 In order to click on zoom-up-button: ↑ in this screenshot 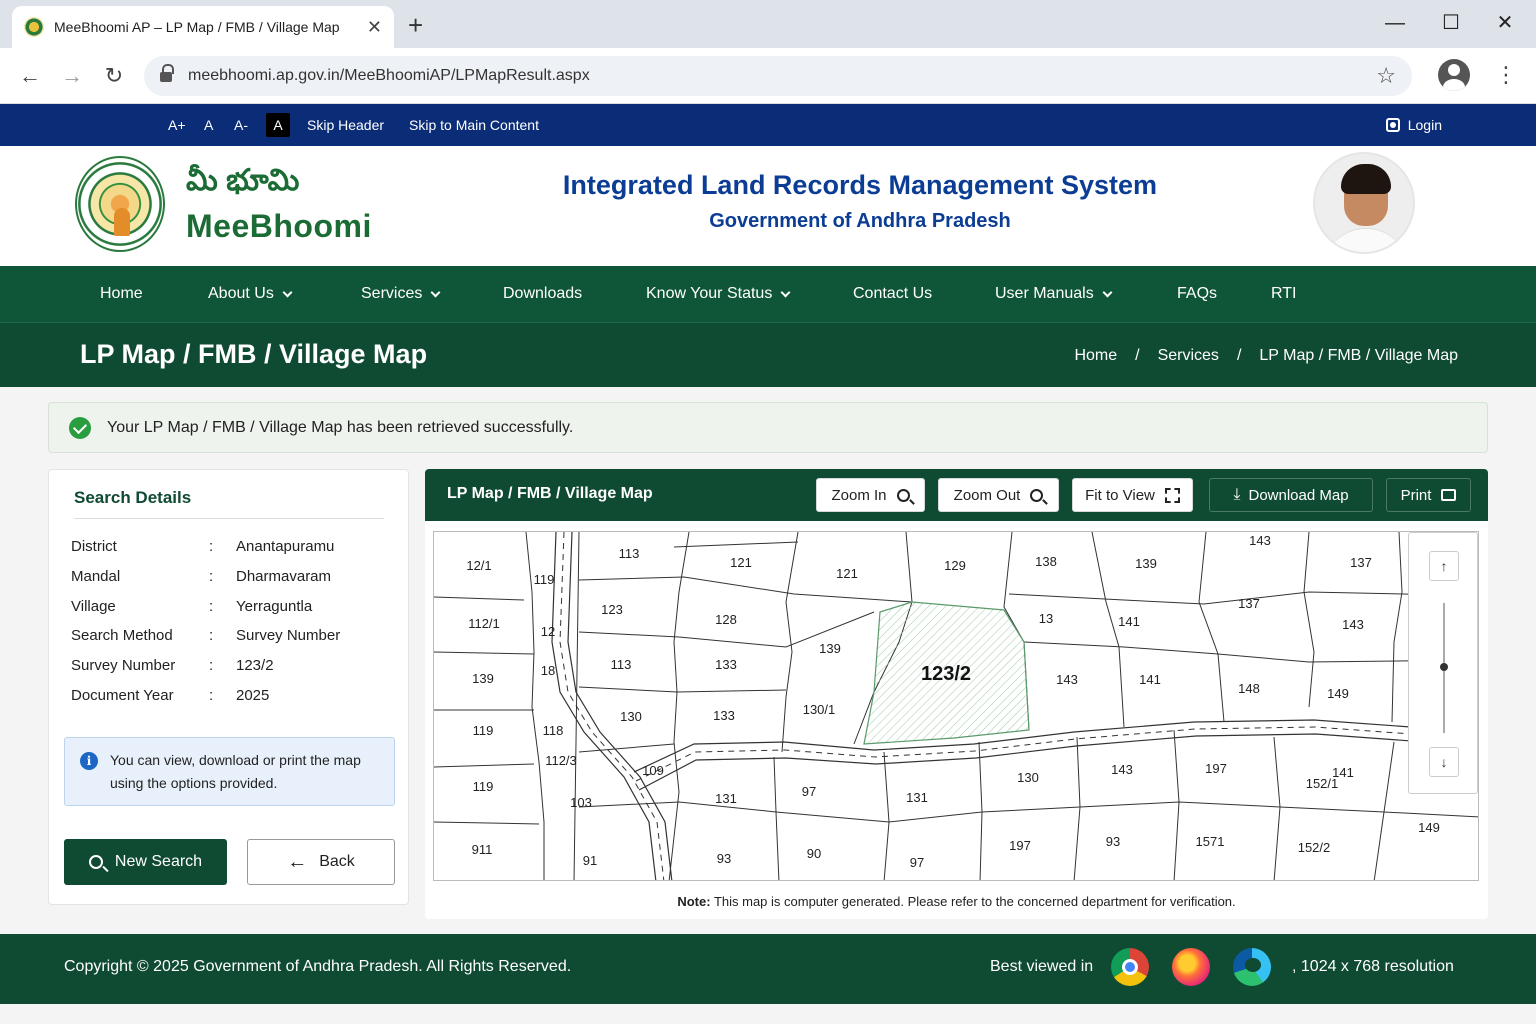, I will do `click(1444, 566)`.